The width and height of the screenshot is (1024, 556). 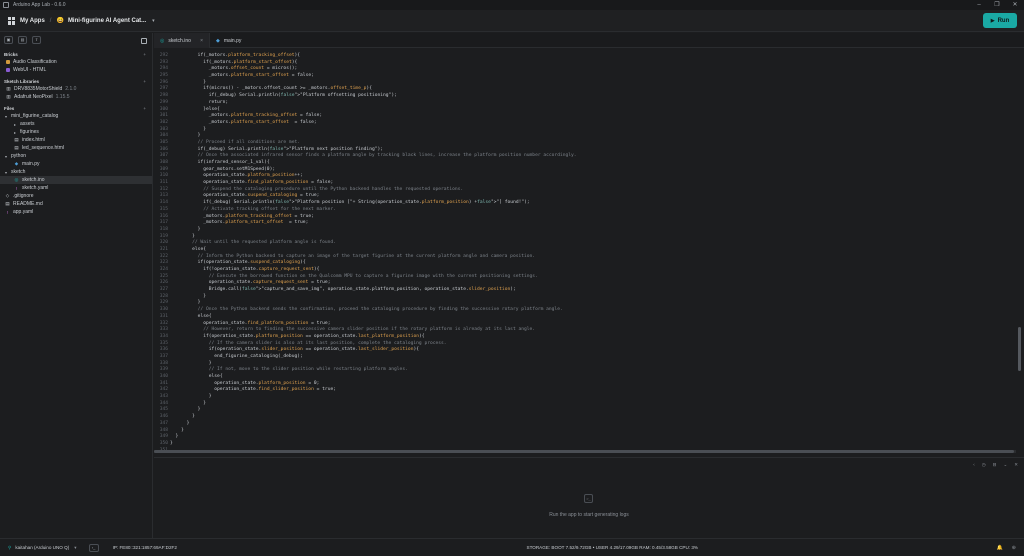 What do you see at coordinates (76, 196) in the screenshot?
I see `file-tree-item: ◇ .gitignore` at bounding box center [76, 196].